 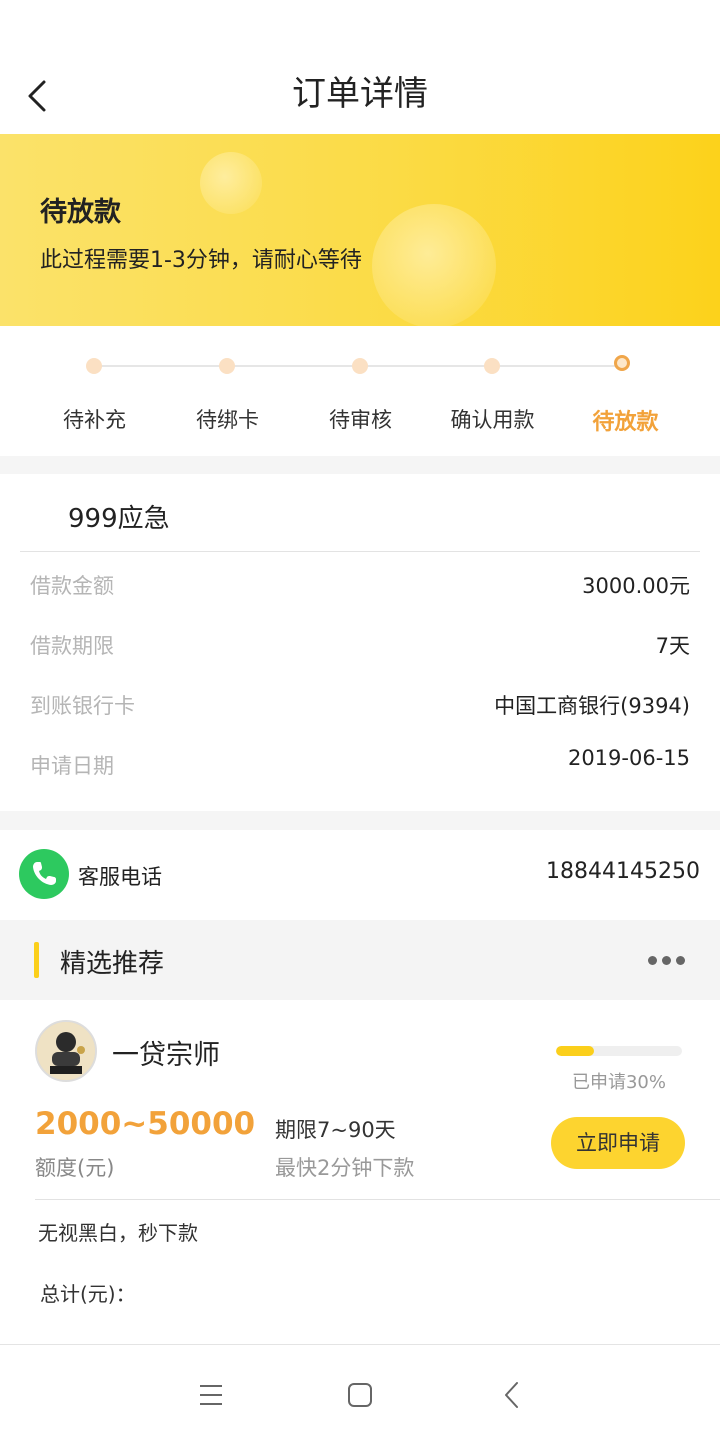 What do you see at coordinates (166, 1055) in the screenshot?
I see `lender-name: 一贷宗师` at bounding box center [166, 1055].